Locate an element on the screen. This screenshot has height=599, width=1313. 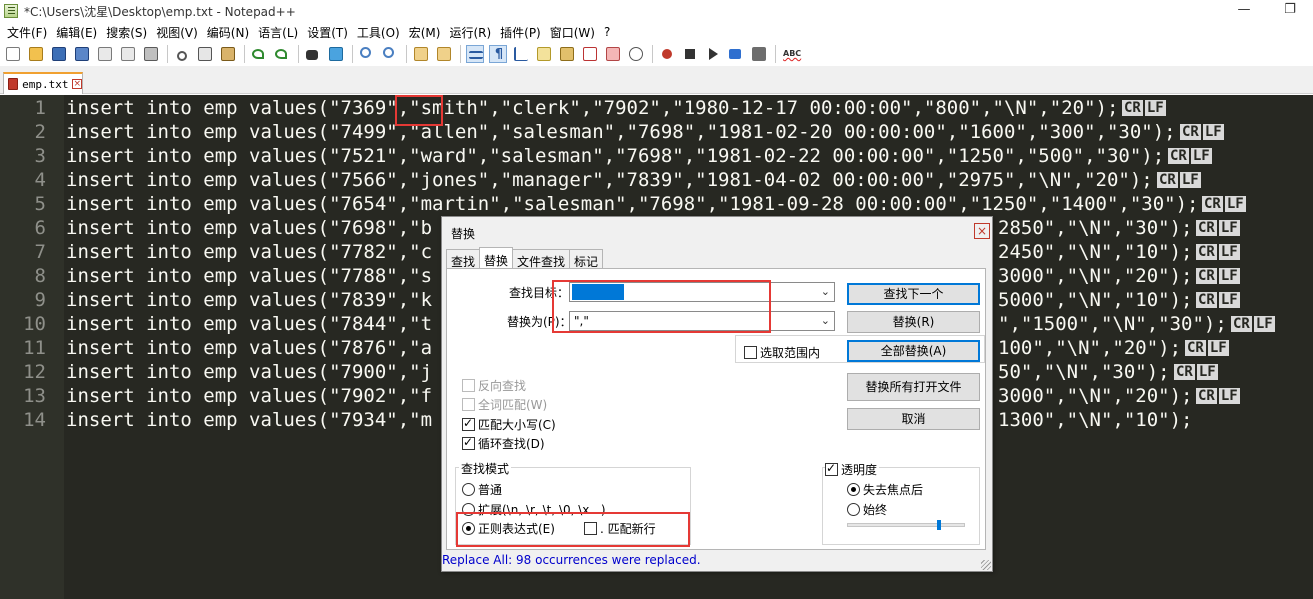
macro-stop-icon is located at coordinates (690, 54).